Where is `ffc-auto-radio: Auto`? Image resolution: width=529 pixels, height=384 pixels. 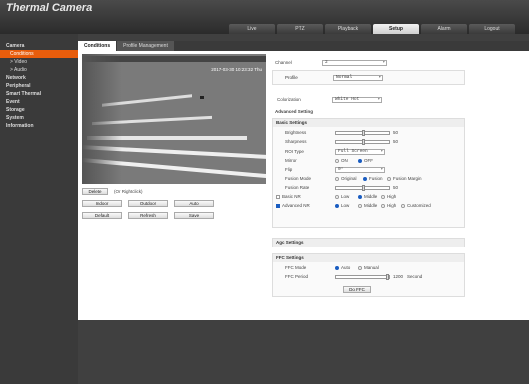
ffc-auto-radio: Auto is located at coordinates (342, 268).